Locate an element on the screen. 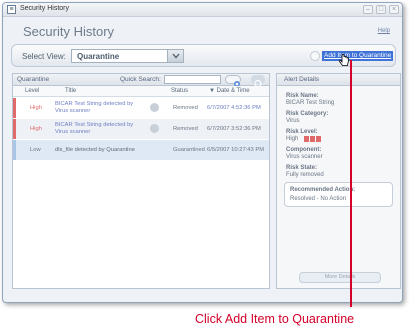  add-item-to-quarantine-link: Add Item to Quarantine is located at coordinates (358, 56).